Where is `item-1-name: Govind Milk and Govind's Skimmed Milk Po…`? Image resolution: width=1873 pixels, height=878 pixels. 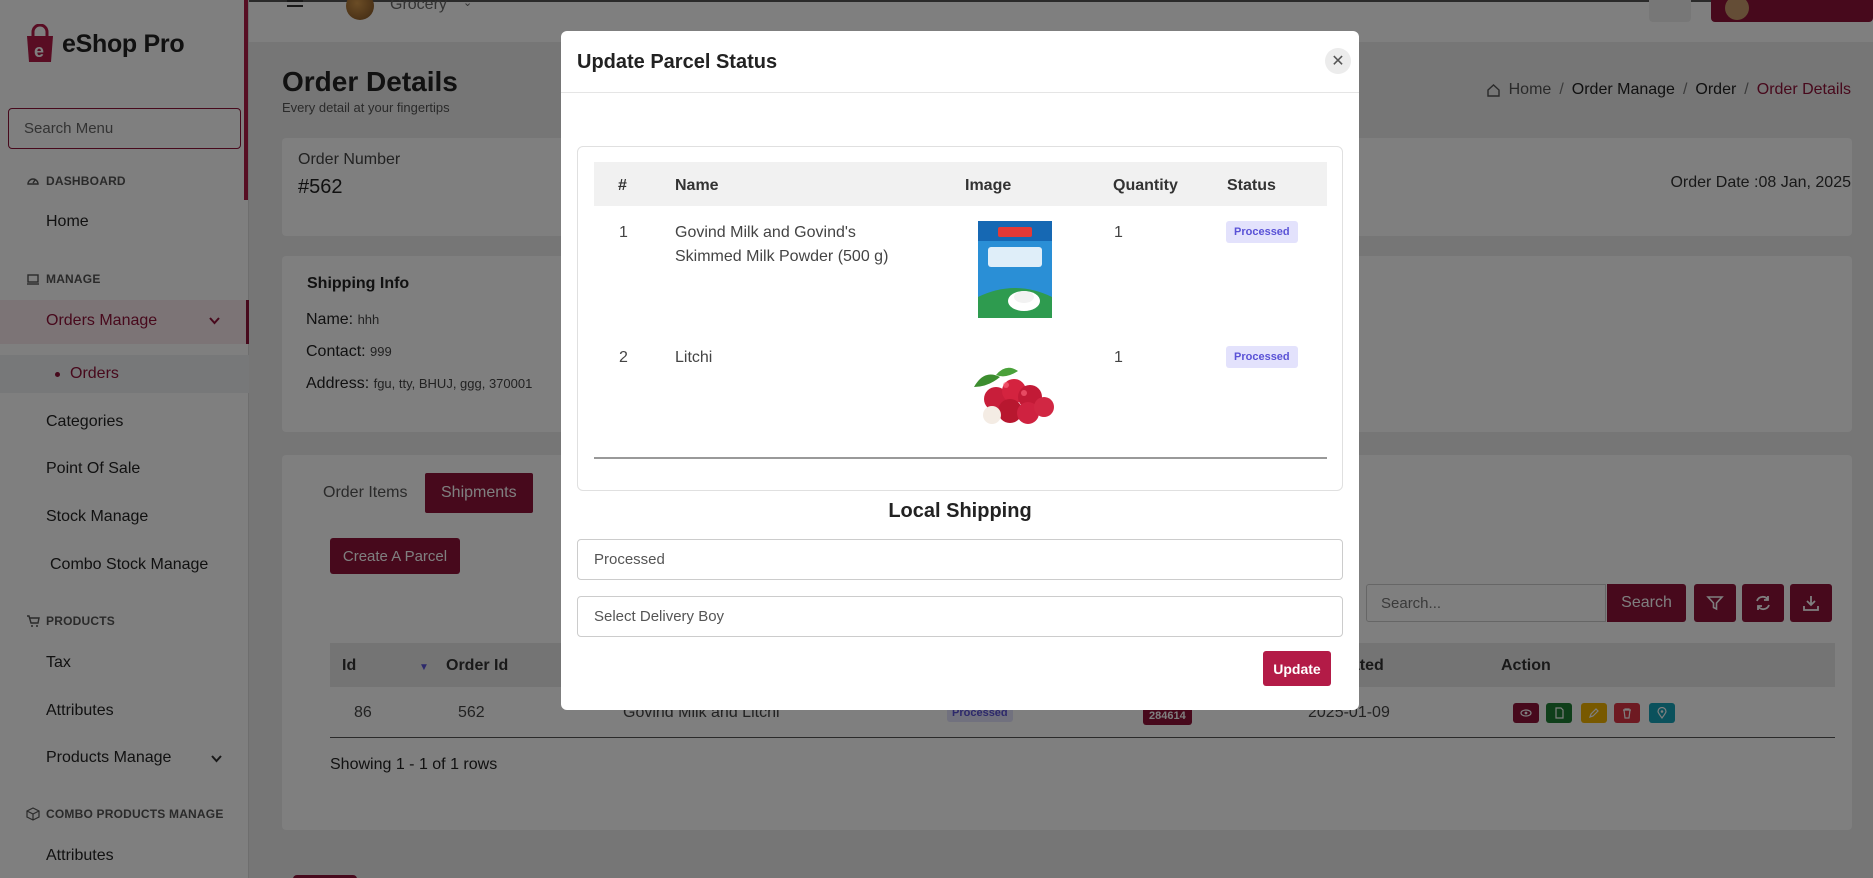 item-1-name: Govind Milk and Govind's Skimmed Milk Po… is located at coordinates (782, 244).